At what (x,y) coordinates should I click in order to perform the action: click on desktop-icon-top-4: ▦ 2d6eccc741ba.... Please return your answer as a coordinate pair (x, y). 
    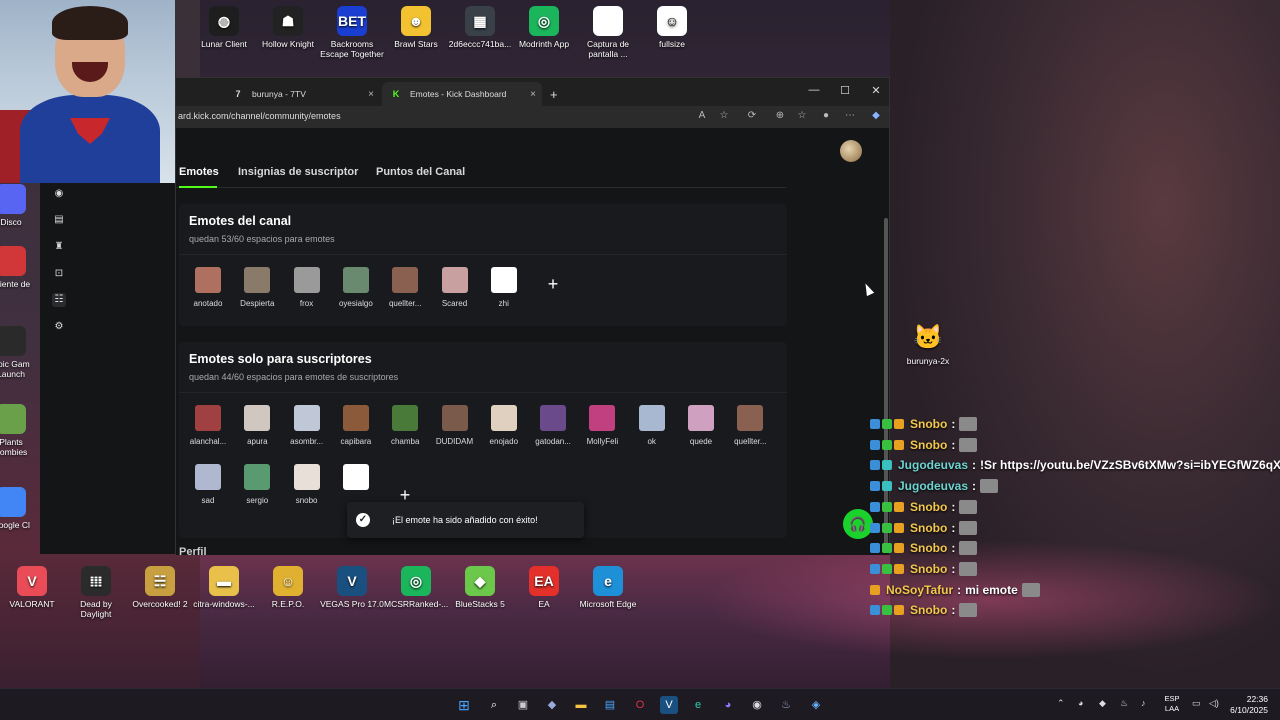
    Looking at the image, I should click on (480, 27).